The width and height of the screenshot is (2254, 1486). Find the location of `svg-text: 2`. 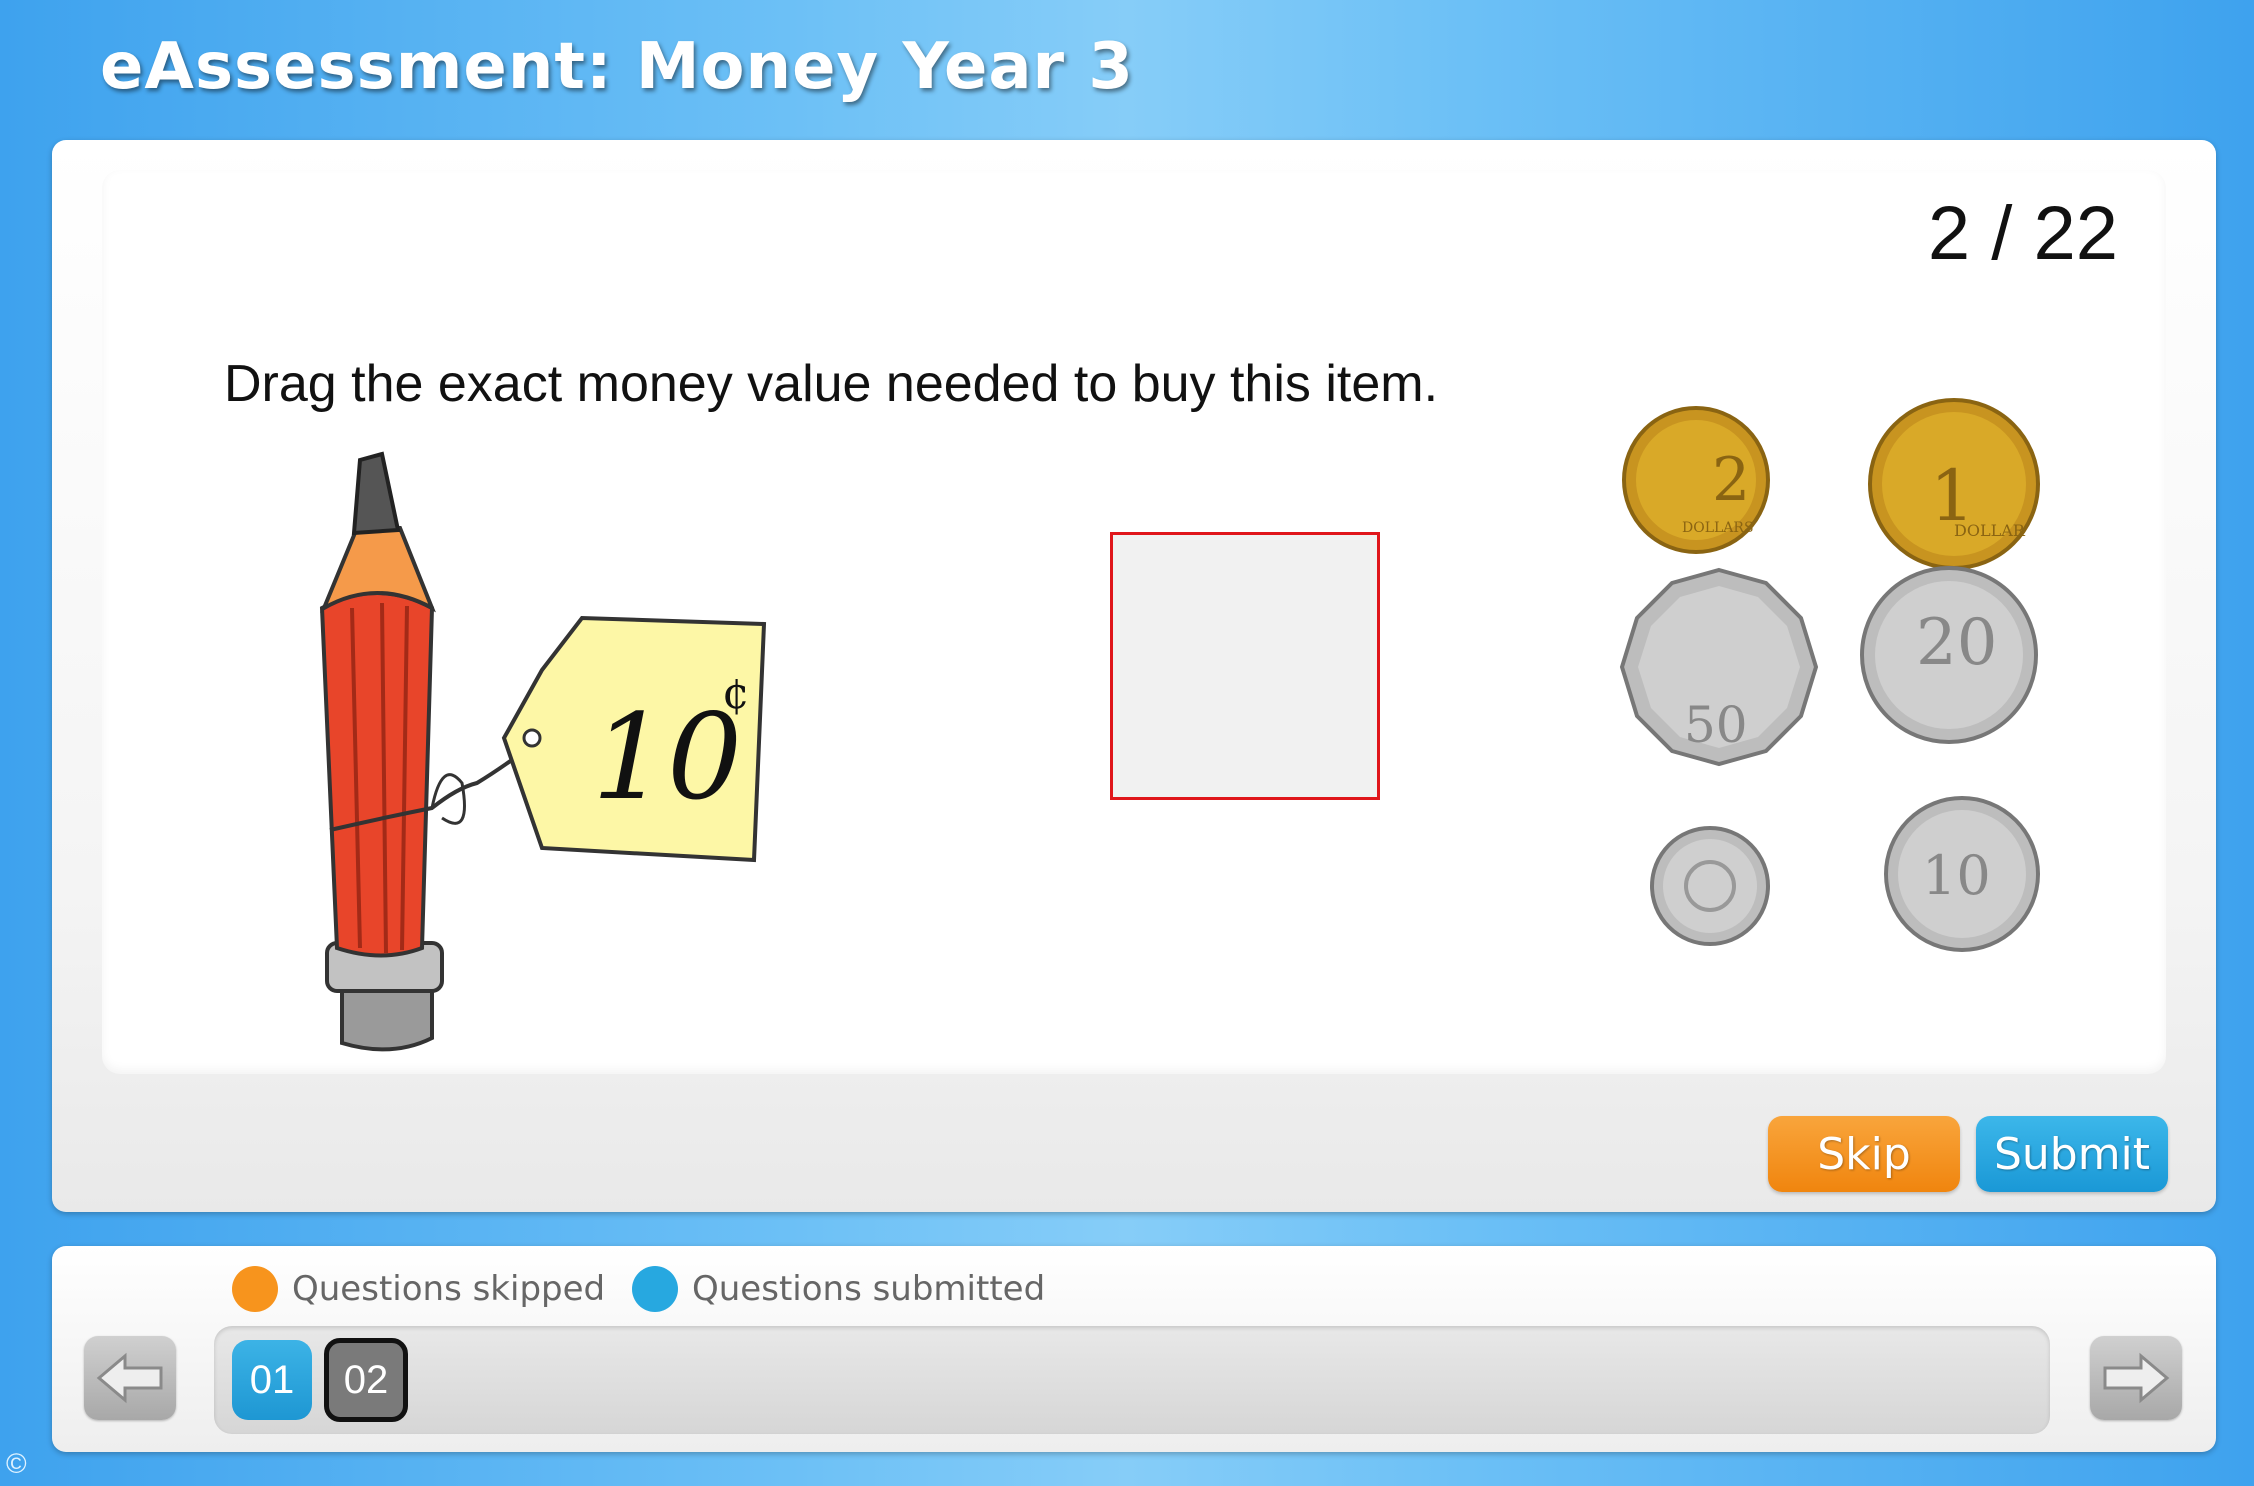

svg-text: 2 is located at coordinates (1731, 480).